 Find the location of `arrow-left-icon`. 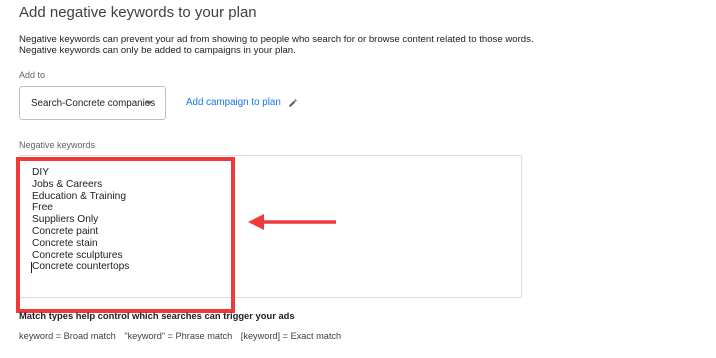

arrow-left-icon is located at coordinates (292, 222).